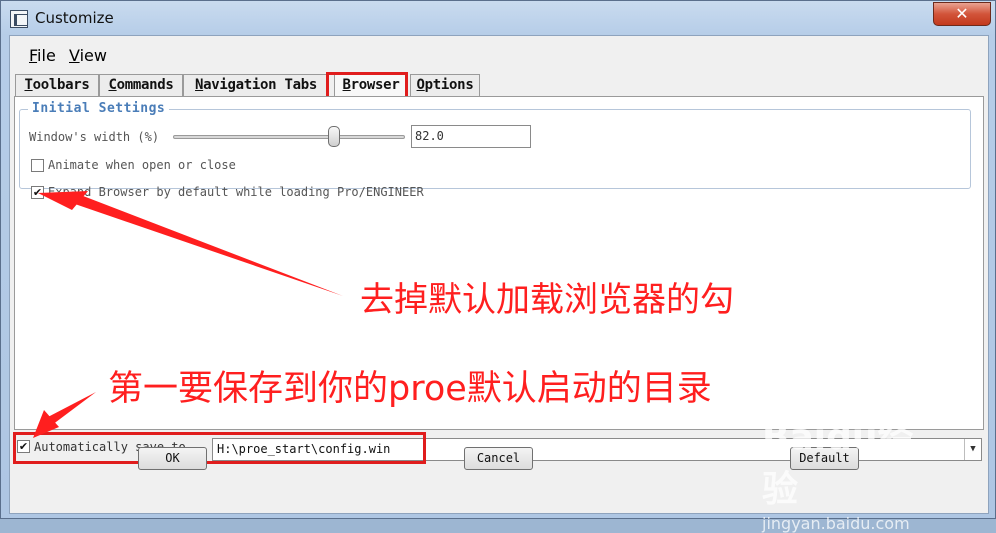  Describe the element at coordinates (498, 458) in the screenshot. I see `cancel-button: Cancel` at that location.